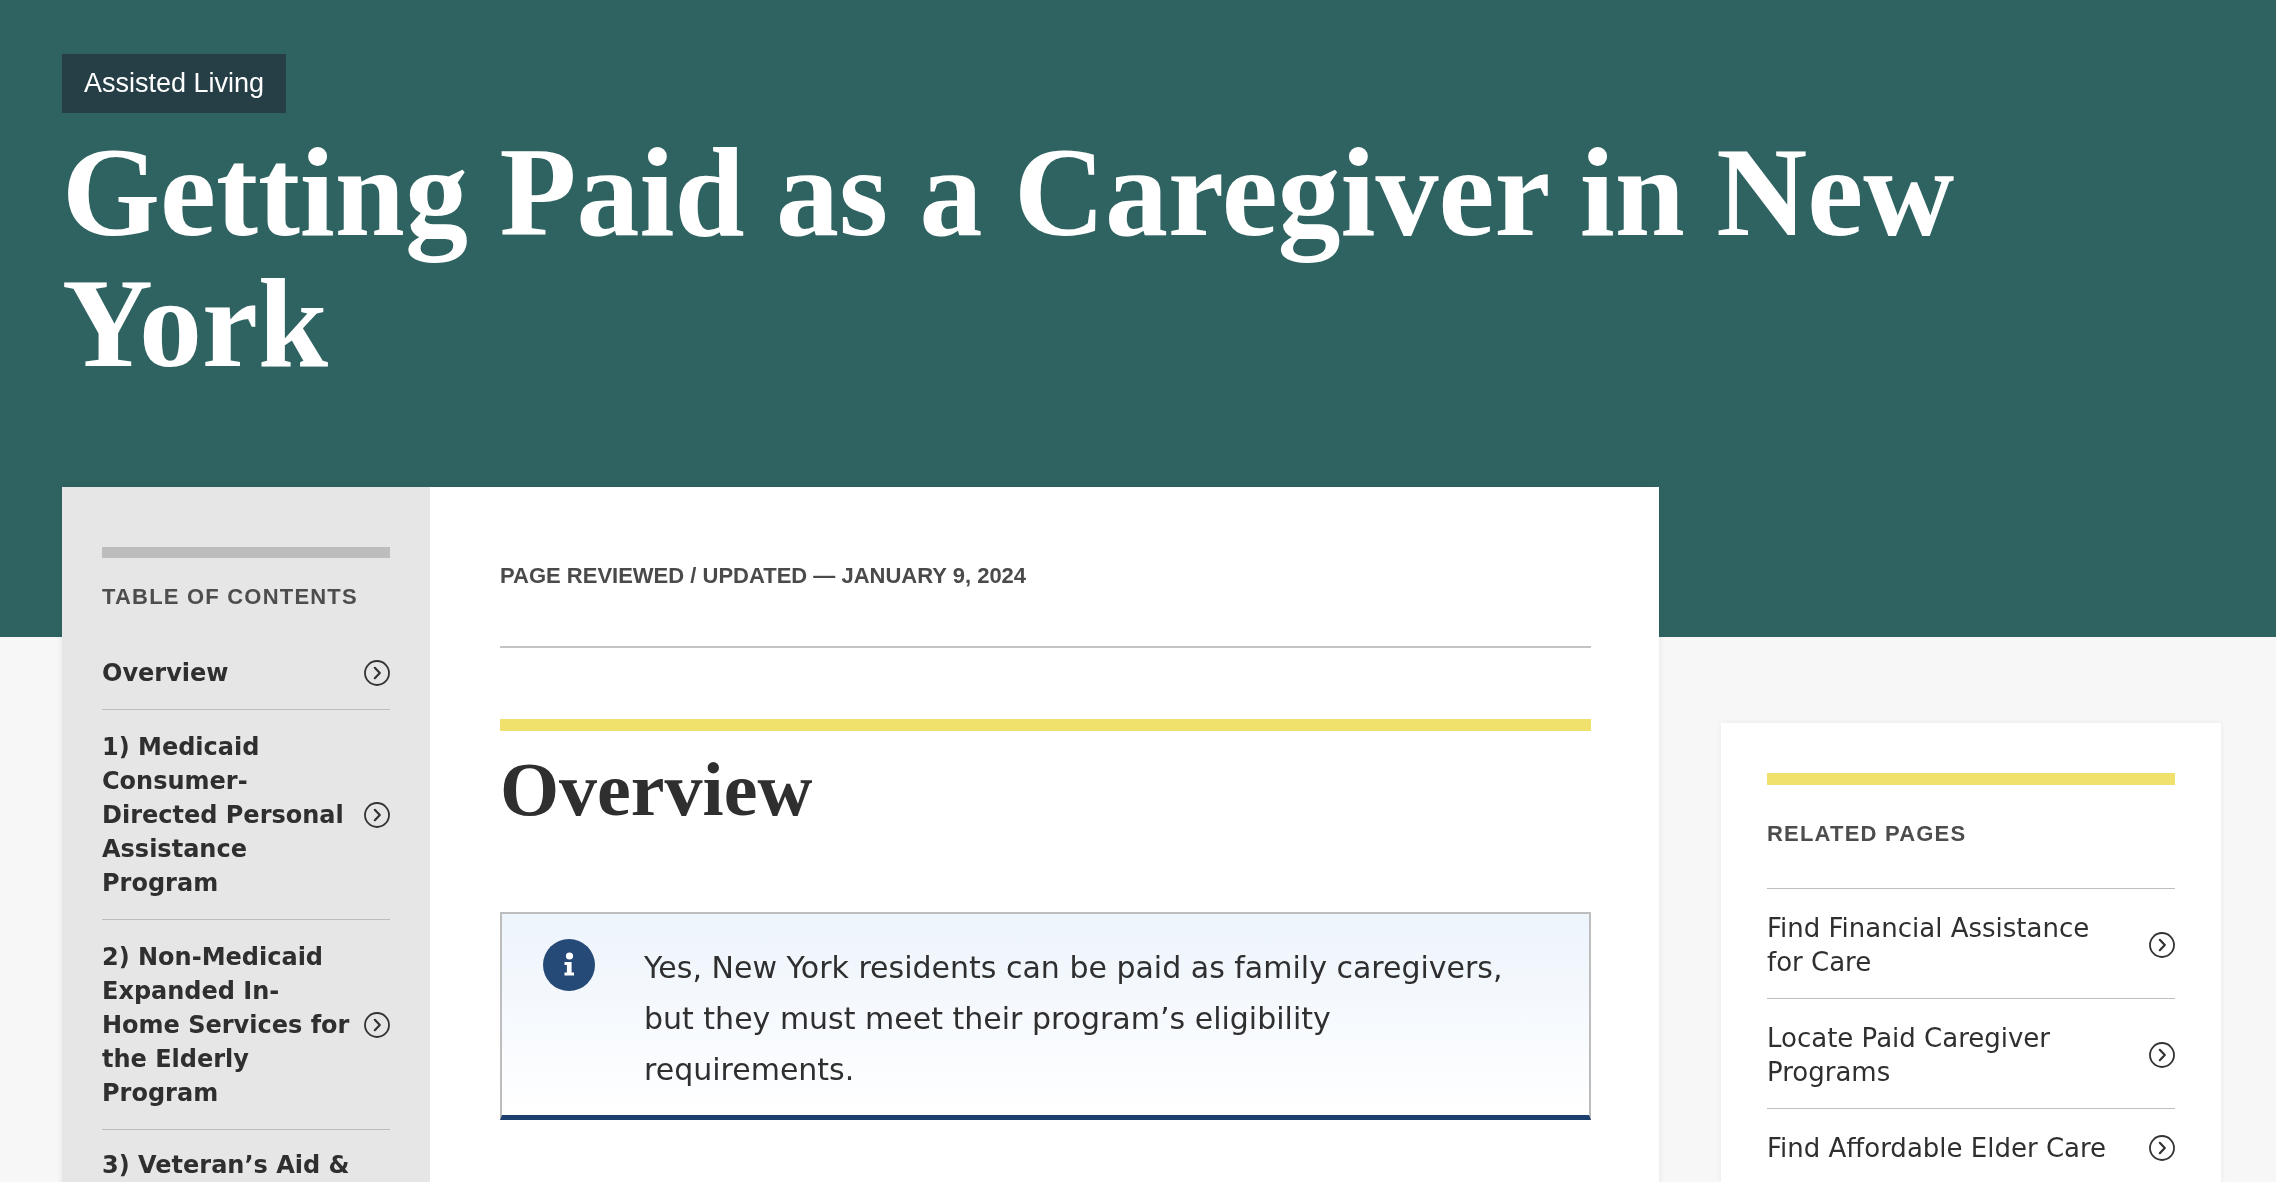  I want to click on info-icon, so click(569, 965).